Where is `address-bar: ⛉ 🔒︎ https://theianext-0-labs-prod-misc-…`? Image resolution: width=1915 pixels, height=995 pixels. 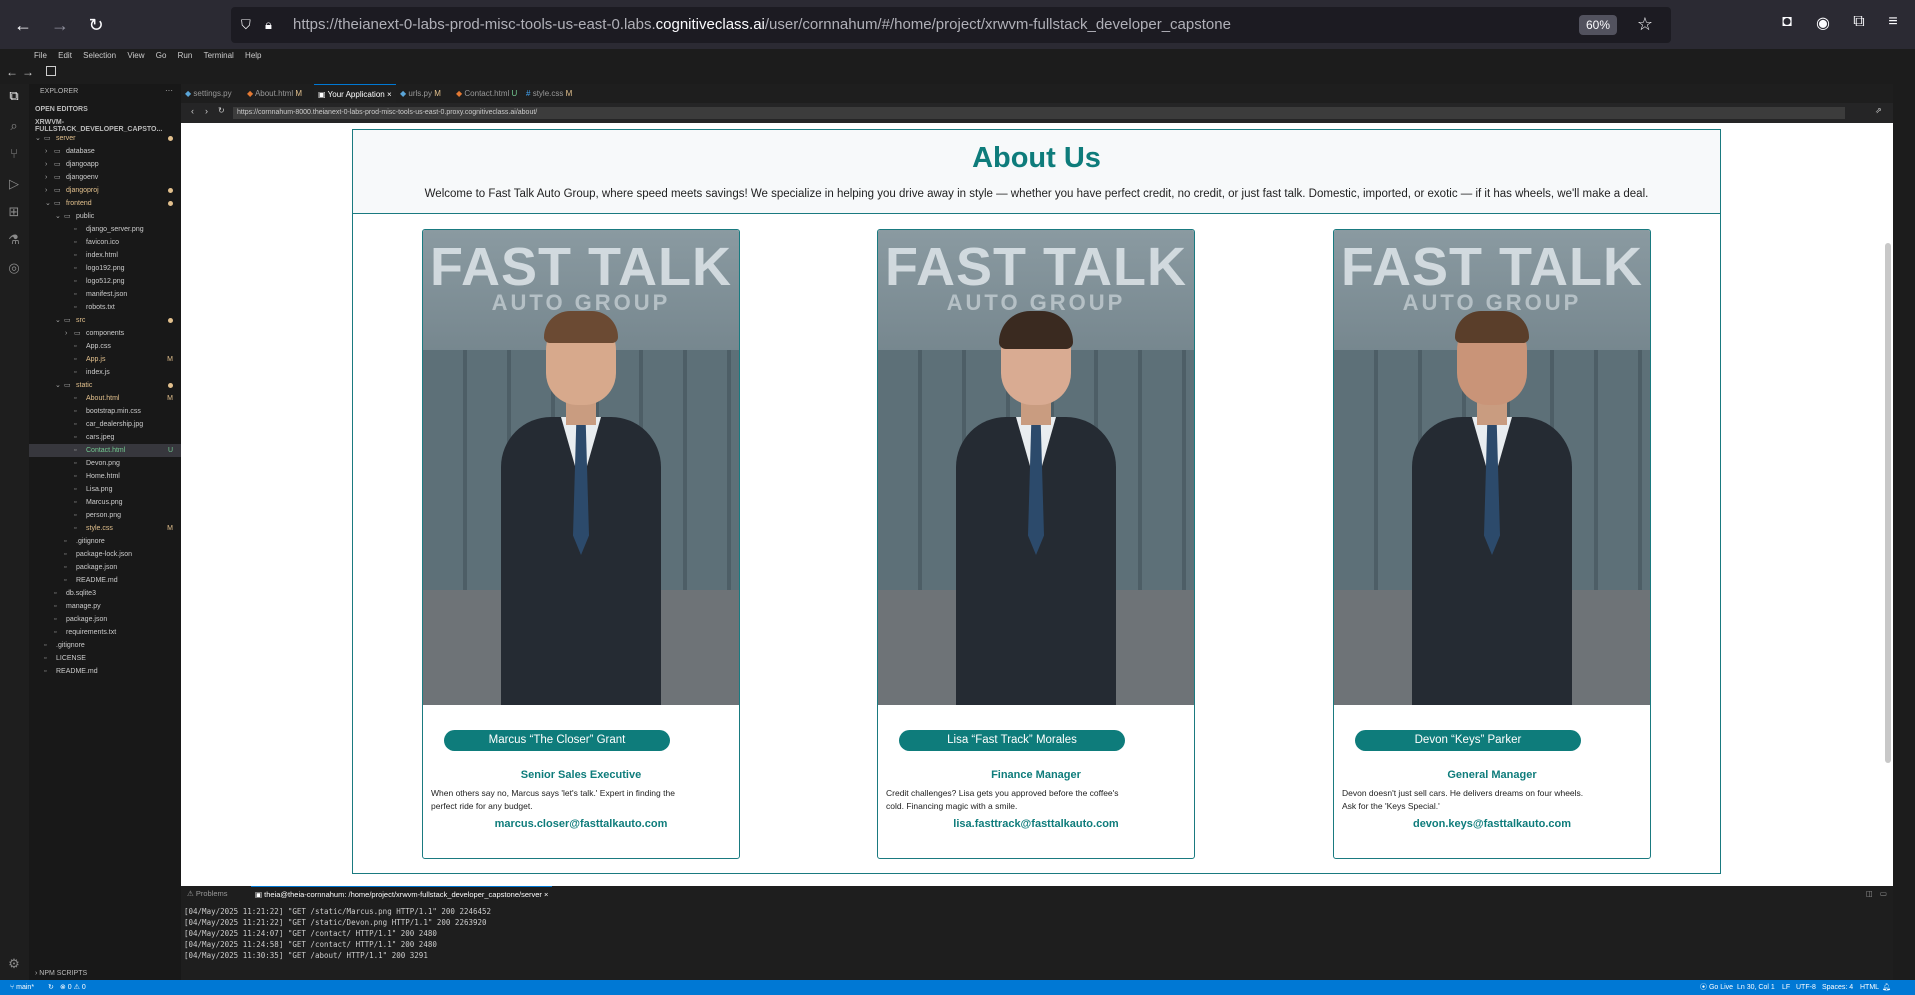 address-bar: ⛉ 🔒︎ https://theianext-0-labs-prod-misc-… is located at coordinates (951, 25).